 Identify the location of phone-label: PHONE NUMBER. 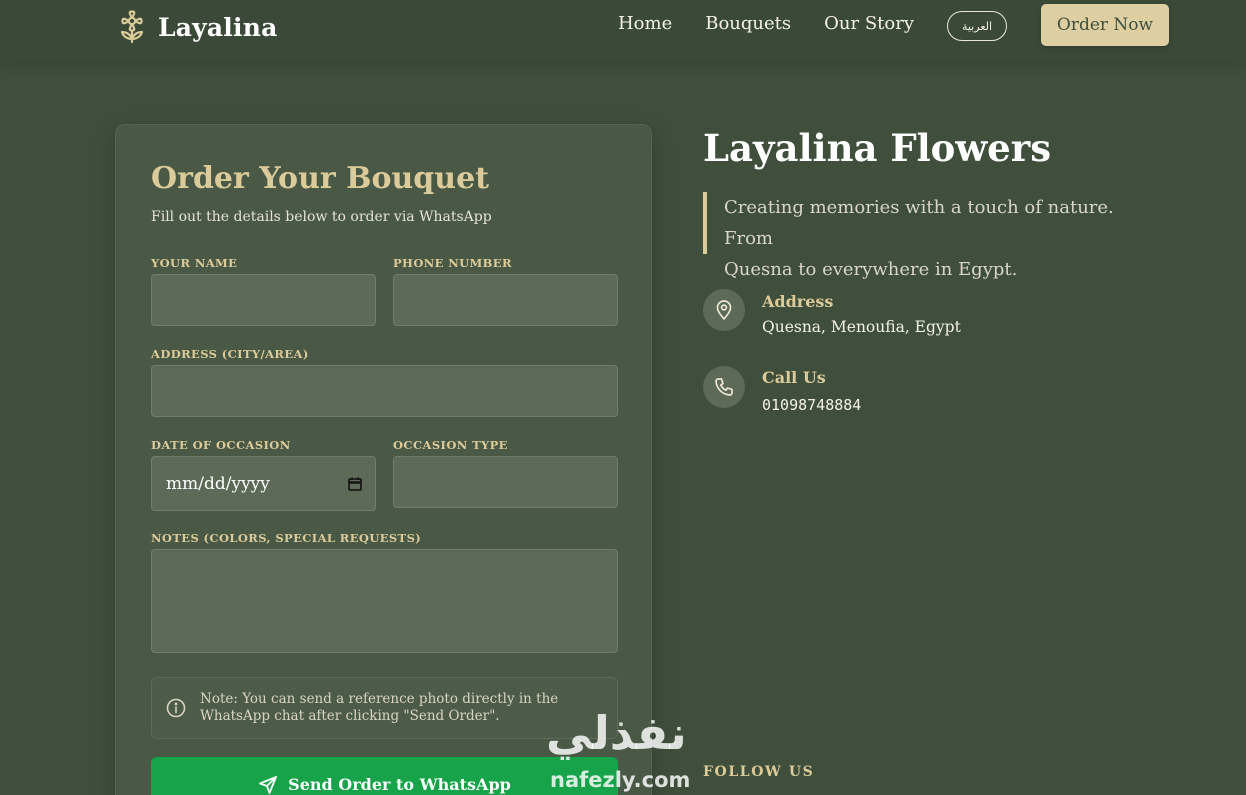
(452, 263).